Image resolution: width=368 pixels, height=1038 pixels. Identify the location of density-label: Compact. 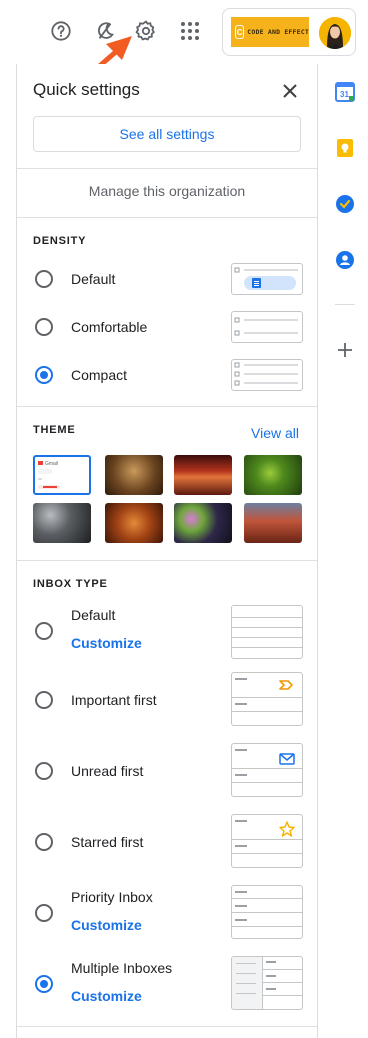
(99, 375).